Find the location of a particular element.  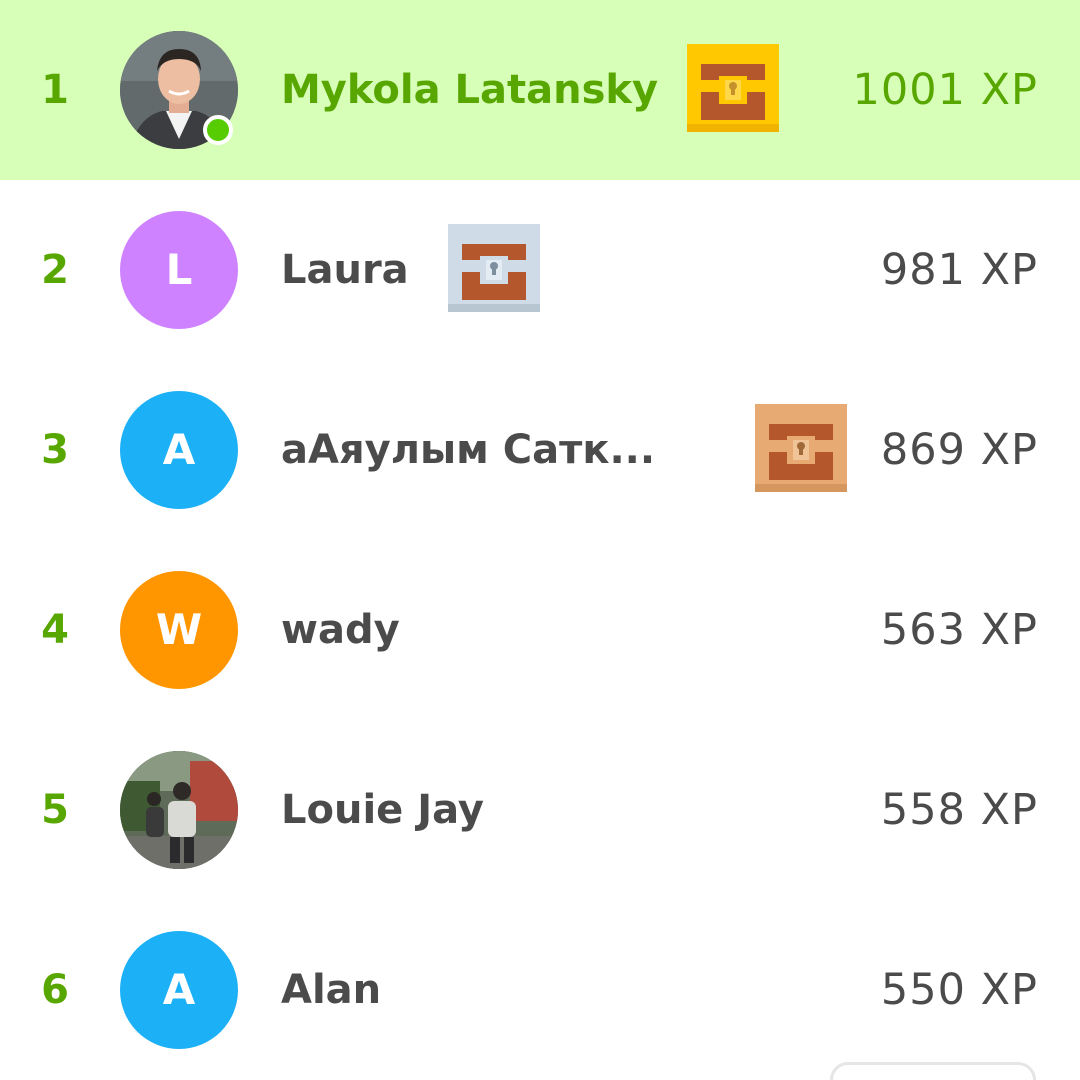

floating-button is located at coordinates (933, 1071).